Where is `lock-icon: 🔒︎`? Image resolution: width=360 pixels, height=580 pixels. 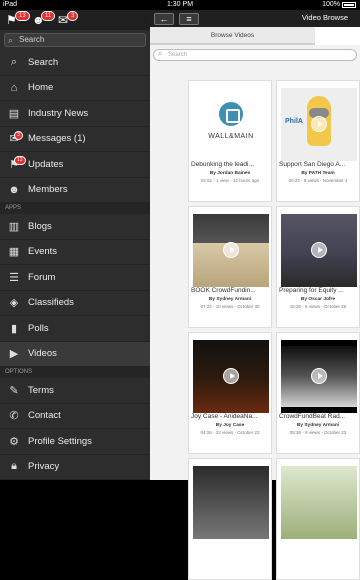 lock-icon: 🔒︎ is located at coordinates (14, 466).